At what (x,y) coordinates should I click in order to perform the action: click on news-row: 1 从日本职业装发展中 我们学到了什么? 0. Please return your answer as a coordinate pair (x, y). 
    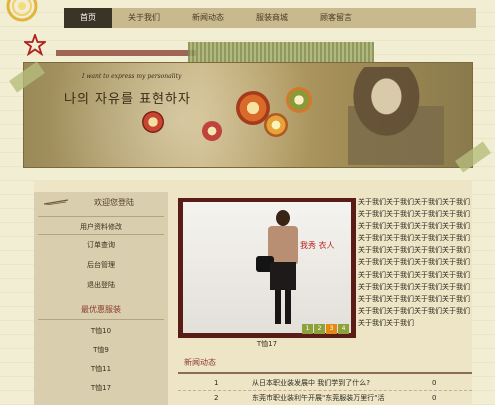
    Looking at the image, I should click on (325, 383).